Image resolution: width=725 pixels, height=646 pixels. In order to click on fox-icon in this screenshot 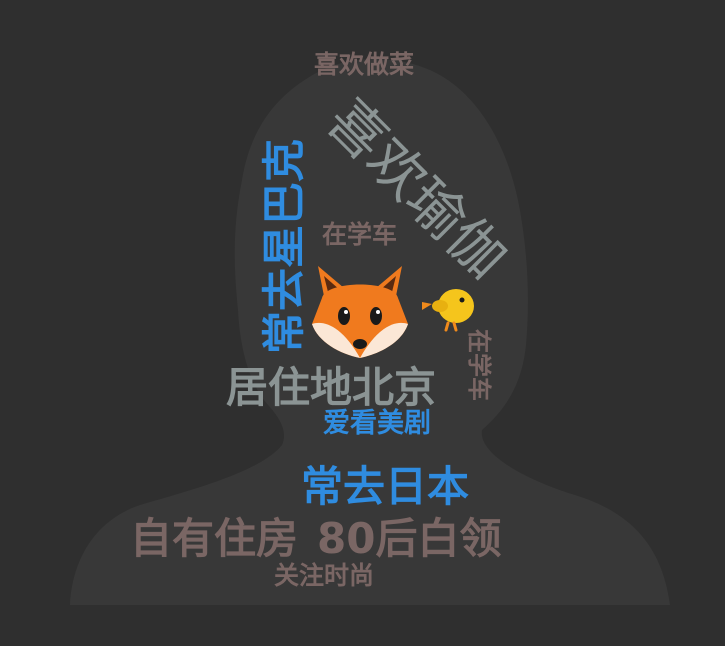, I will do `click(360, 312)`.